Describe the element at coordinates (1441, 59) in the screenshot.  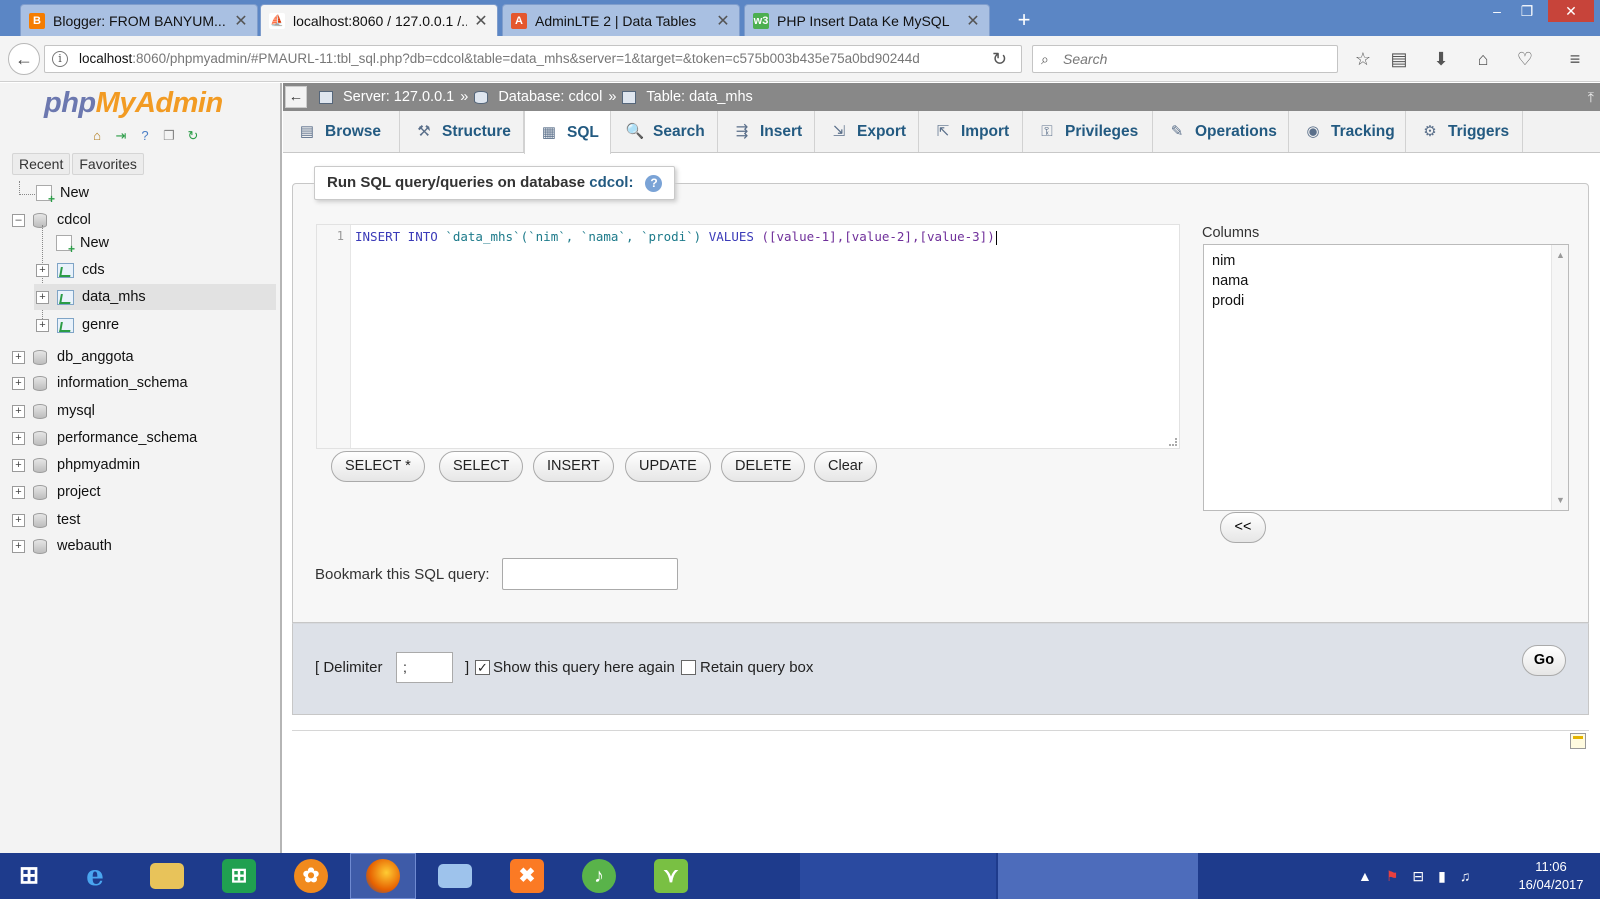
I see `download-icon: ⬇` at that location.